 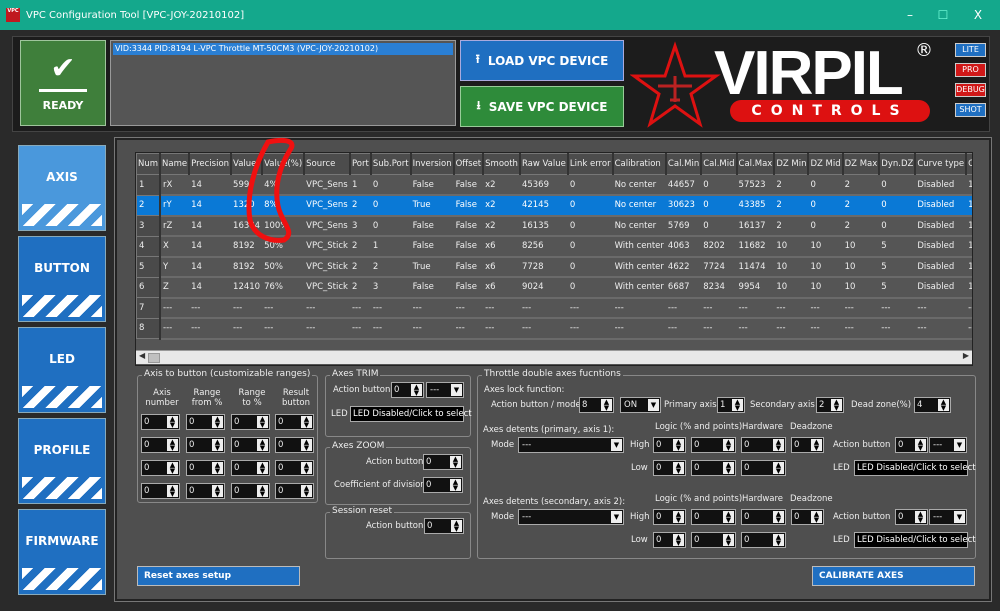 I want to click on sidebar-item-led: LED, so click(x=62, y=370).